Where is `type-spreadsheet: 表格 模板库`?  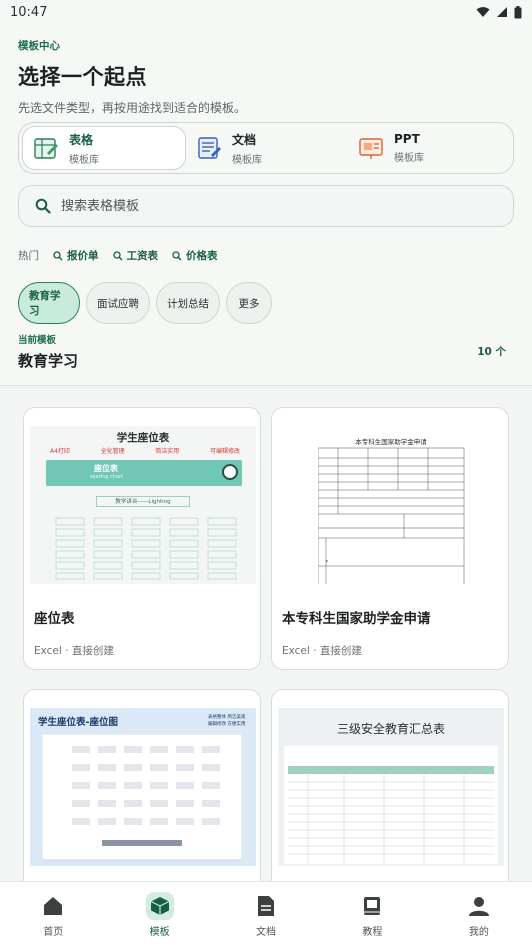 type-spreadsheet: 表格 模板库 is located at coordinates (104, 148).